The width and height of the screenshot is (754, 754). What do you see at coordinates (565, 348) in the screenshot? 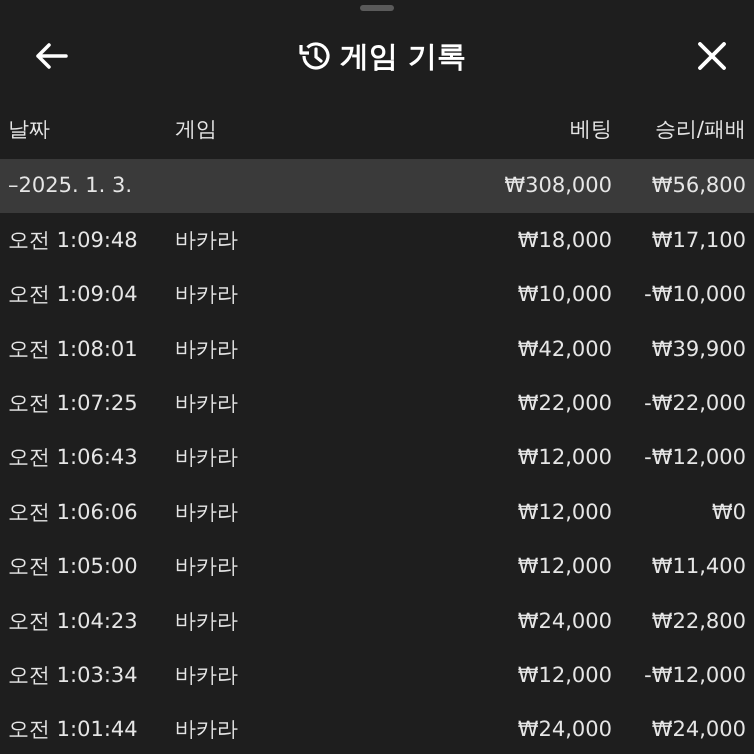
I see `table-cell: ₩42,000` at bounding box center [565, 348].